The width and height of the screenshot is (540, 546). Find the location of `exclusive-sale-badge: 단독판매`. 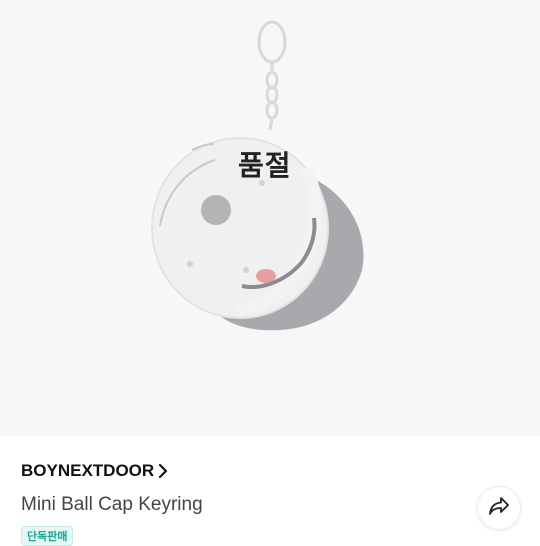

exclusive-sale-badge: 단독판매 is located at coordinates (47, 536).